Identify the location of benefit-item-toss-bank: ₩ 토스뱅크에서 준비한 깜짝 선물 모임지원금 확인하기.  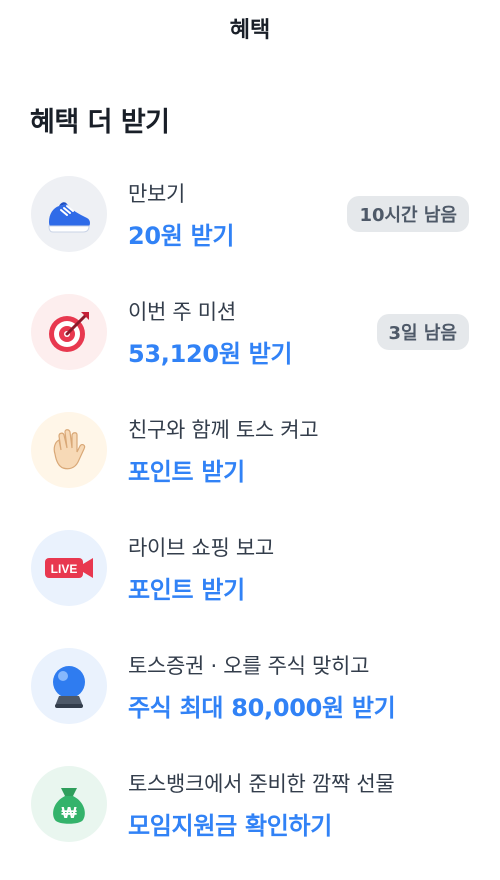
(250, 821).